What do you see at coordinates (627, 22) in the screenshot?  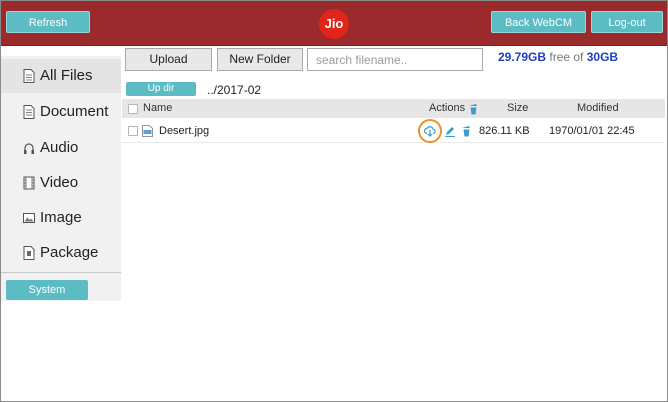 I see `logout-button: Log-out` at bounding box center [627, 22].